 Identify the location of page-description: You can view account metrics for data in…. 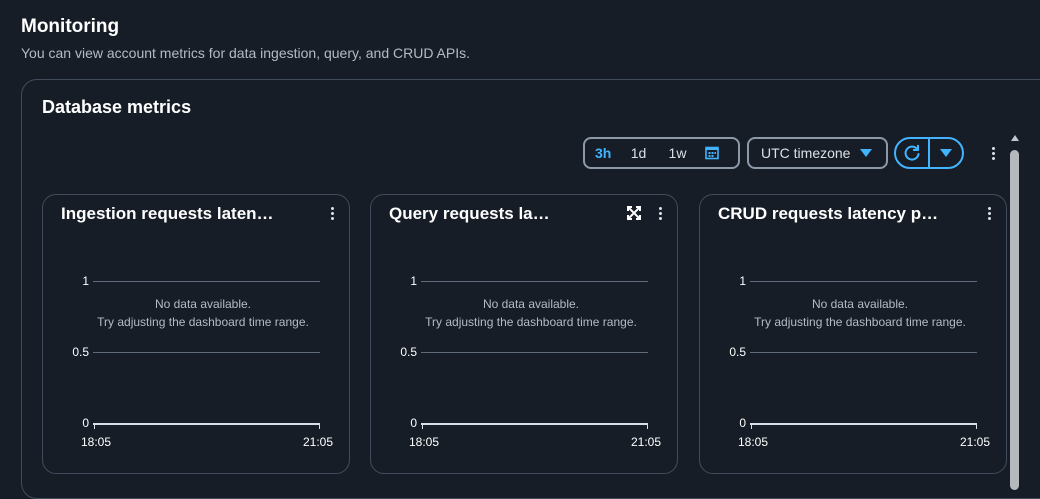
(246, 53).